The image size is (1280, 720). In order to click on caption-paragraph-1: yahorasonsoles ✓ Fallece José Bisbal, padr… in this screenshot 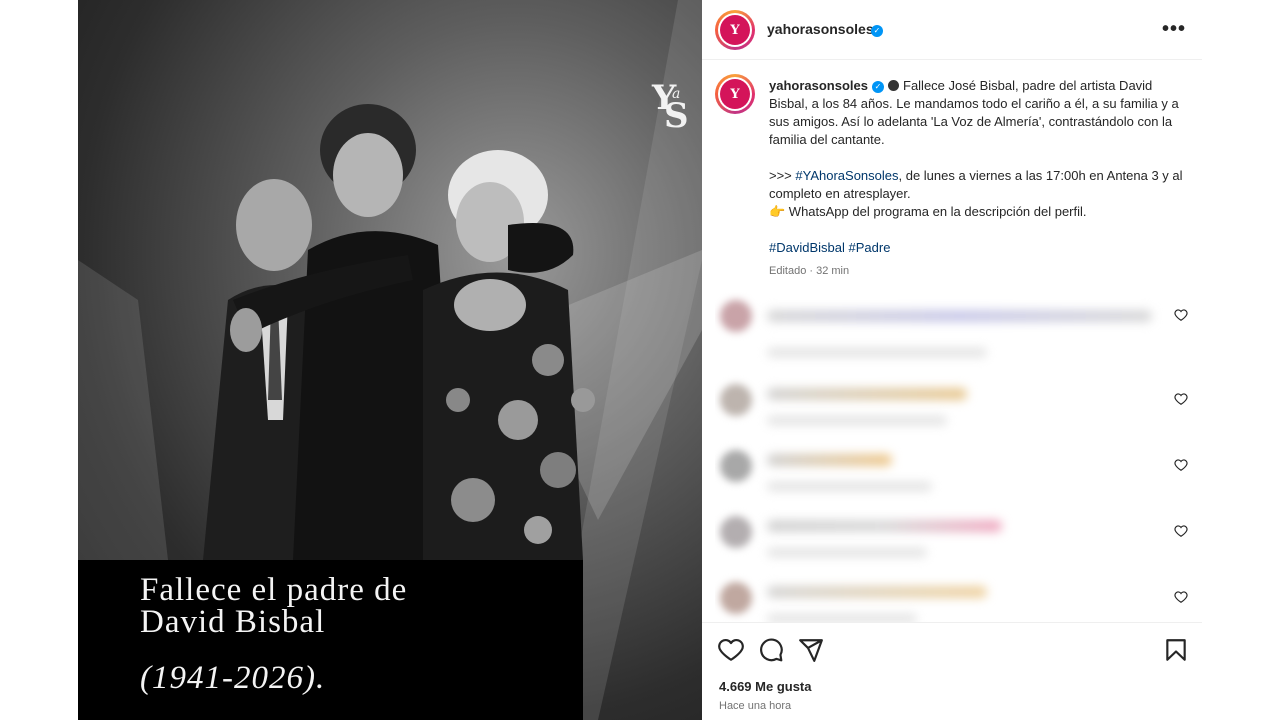, I will do `click(976, 113)`.